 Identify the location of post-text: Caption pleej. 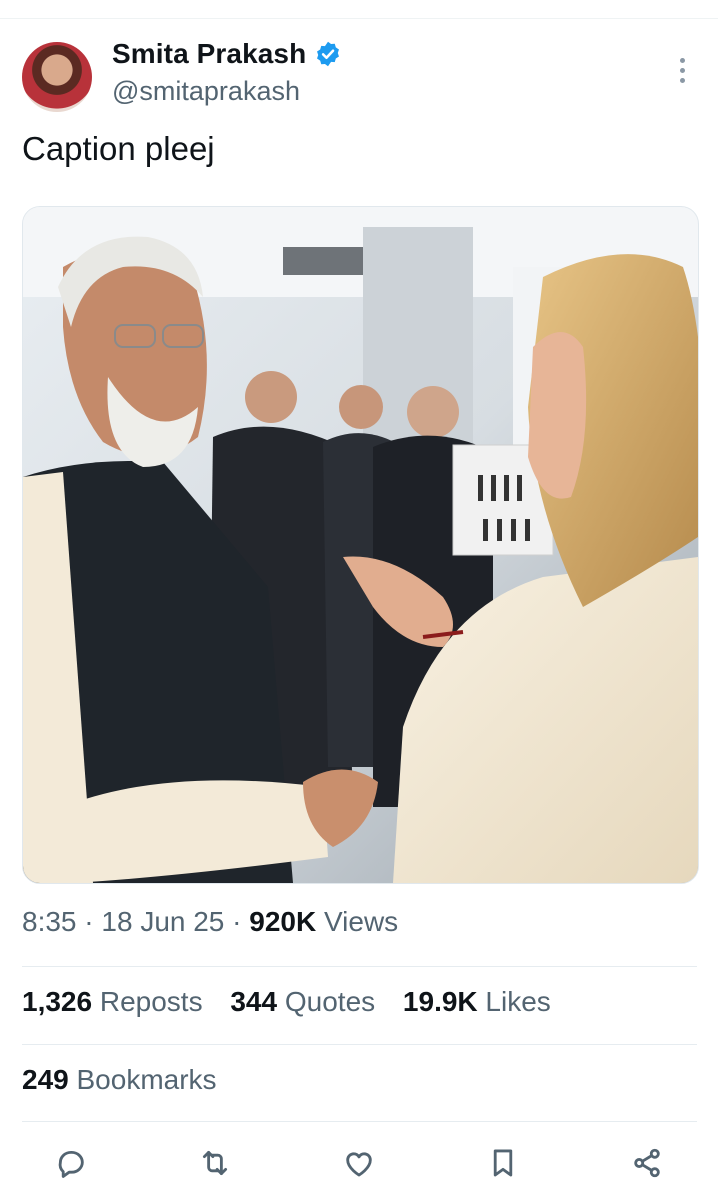
(118, 148).